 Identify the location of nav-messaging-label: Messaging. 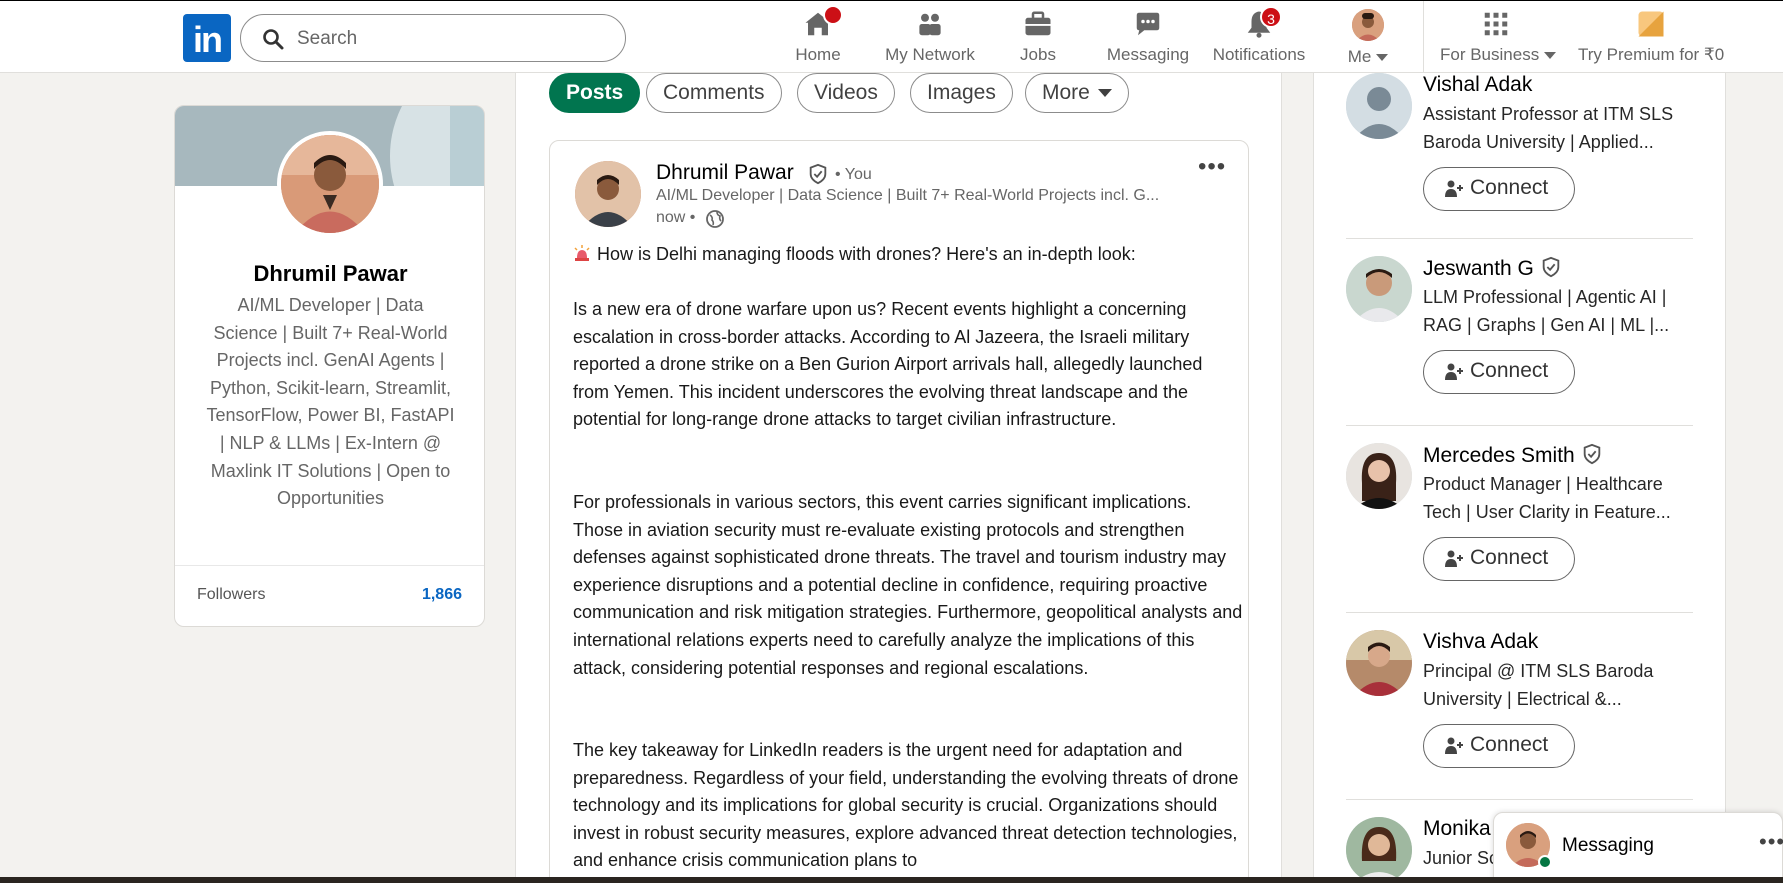
(1148, 54).